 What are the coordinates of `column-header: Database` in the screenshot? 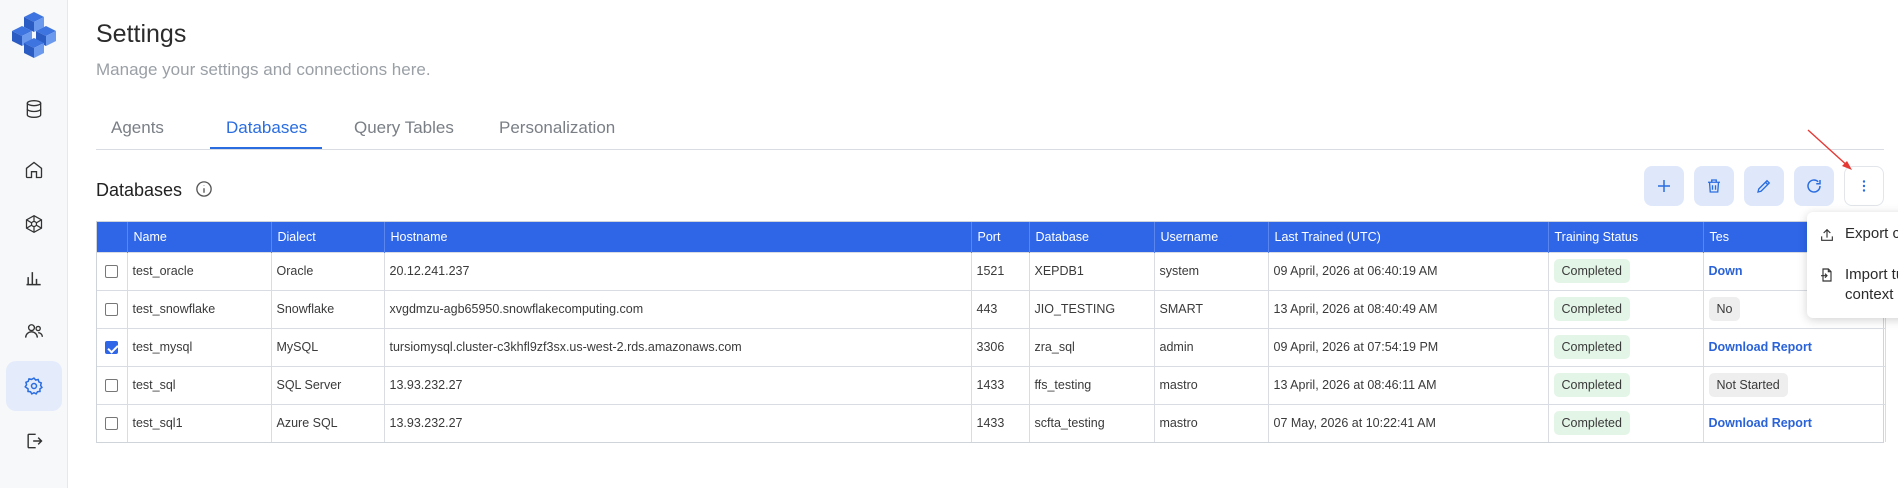 It's located at (1092, 237).